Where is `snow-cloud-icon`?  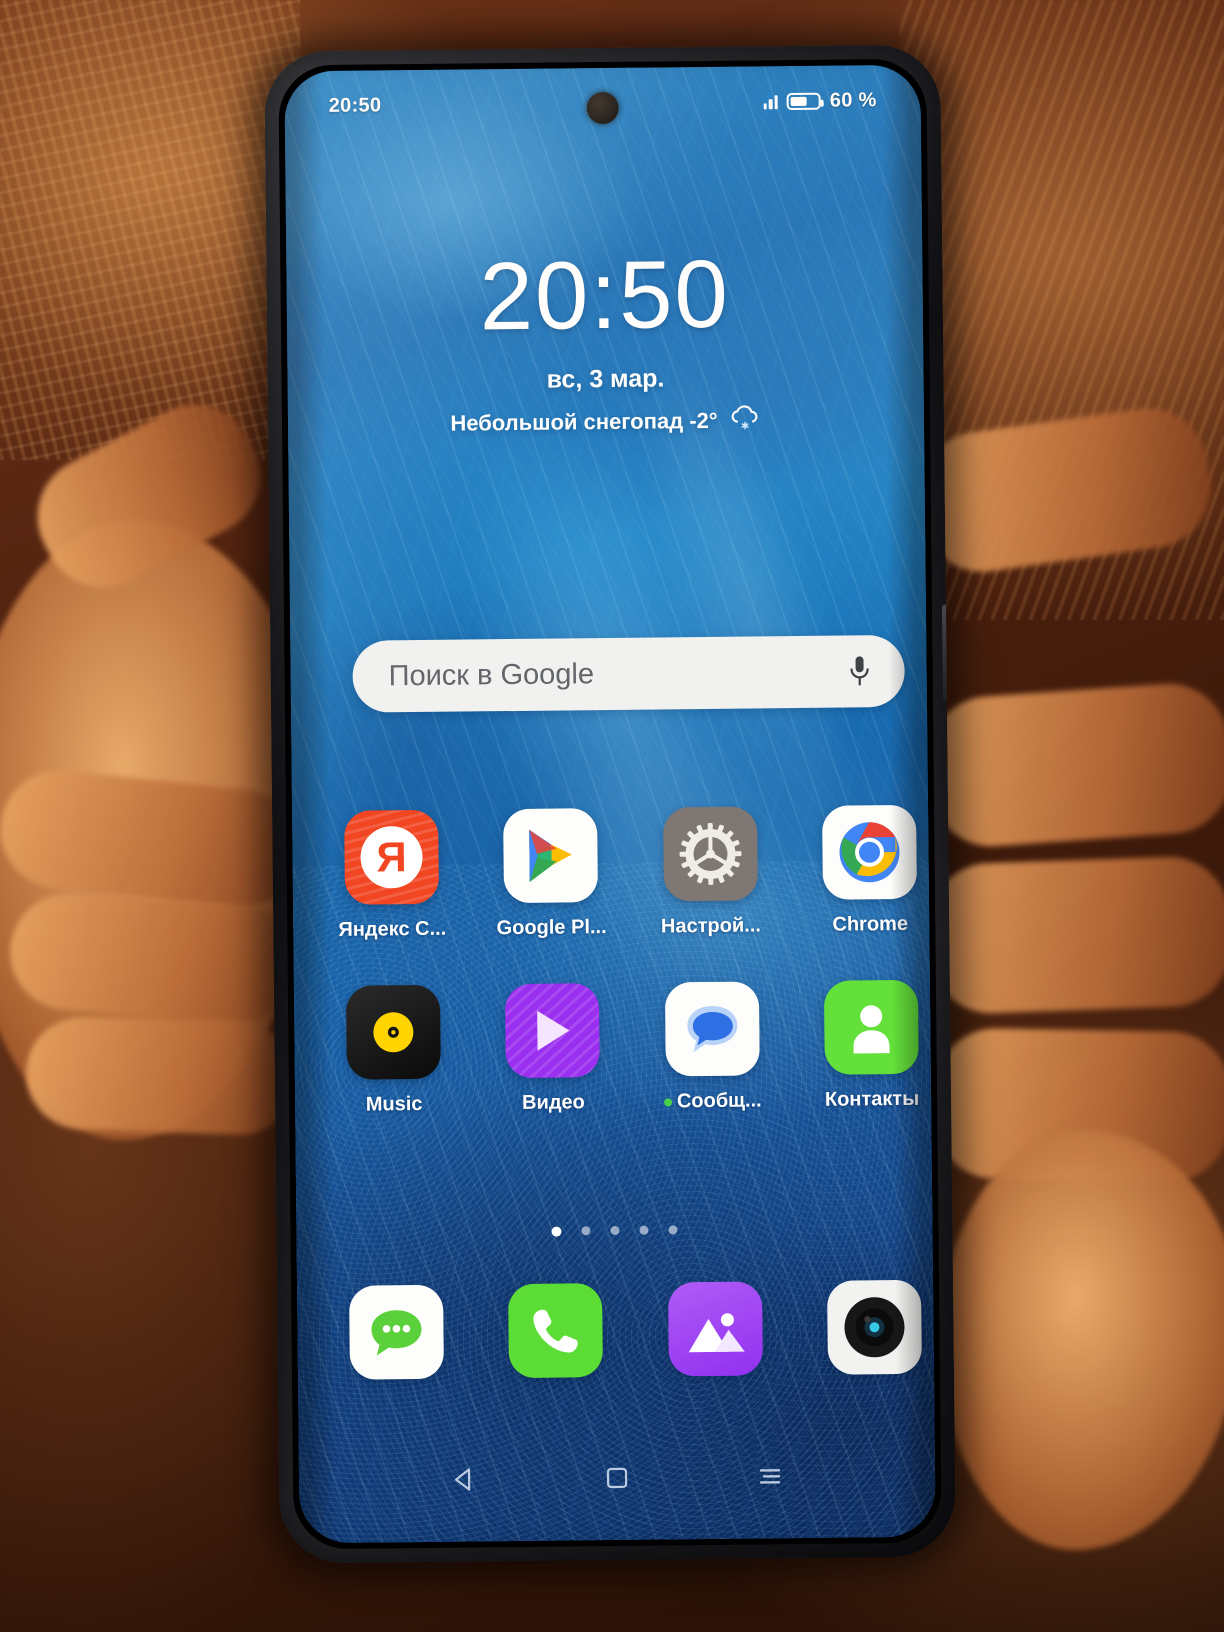
snow-cloud-icon is located at coordinates (744, 420).